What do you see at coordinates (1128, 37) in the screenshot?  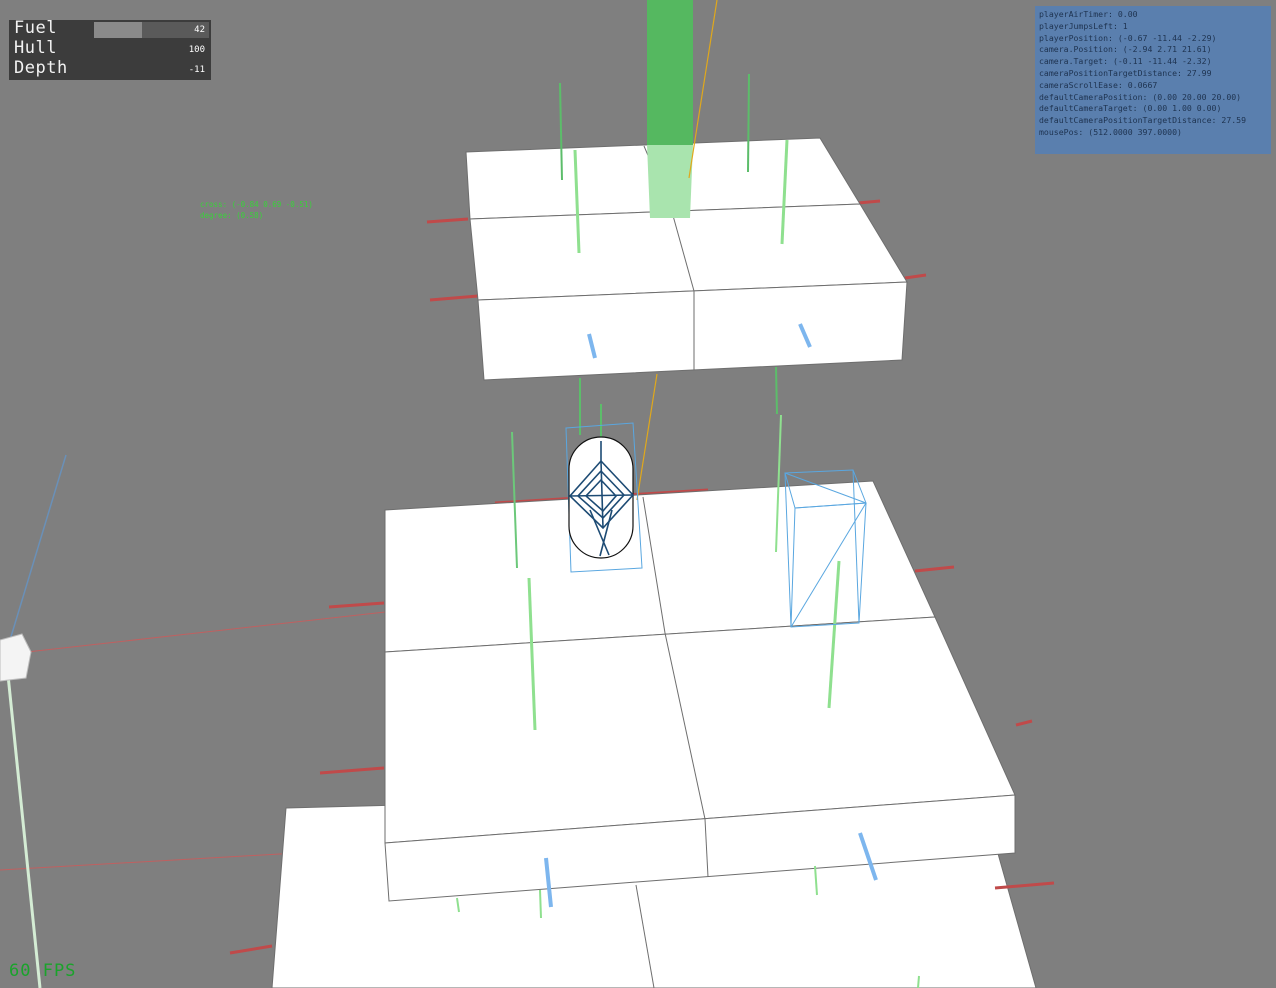 I see `debug-line: playerPosition: (-0.67 -11.44 -2.29)` at bounding box center [1128, 37].